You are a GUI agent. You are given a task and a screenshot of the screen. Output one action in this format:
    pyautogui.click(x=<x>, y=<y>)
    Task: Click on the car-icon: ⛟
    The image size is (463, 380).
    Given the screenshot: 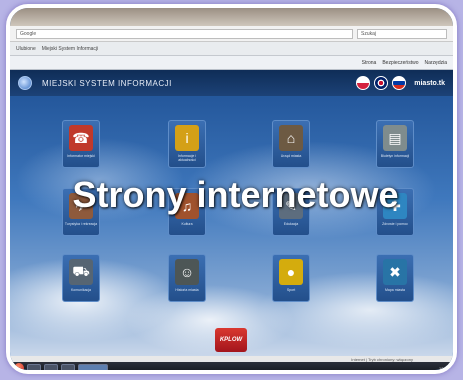 What is the action you would take?
    pyautogui.click(x=81, y=272)
    